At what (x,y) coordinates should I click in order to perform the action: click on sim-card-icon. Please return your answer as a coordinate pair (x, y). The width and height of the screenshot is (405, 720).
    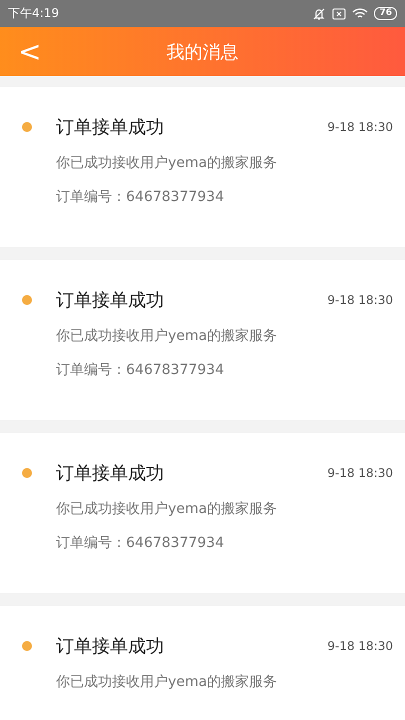
    Looking at the image, I should click on (339, 14).